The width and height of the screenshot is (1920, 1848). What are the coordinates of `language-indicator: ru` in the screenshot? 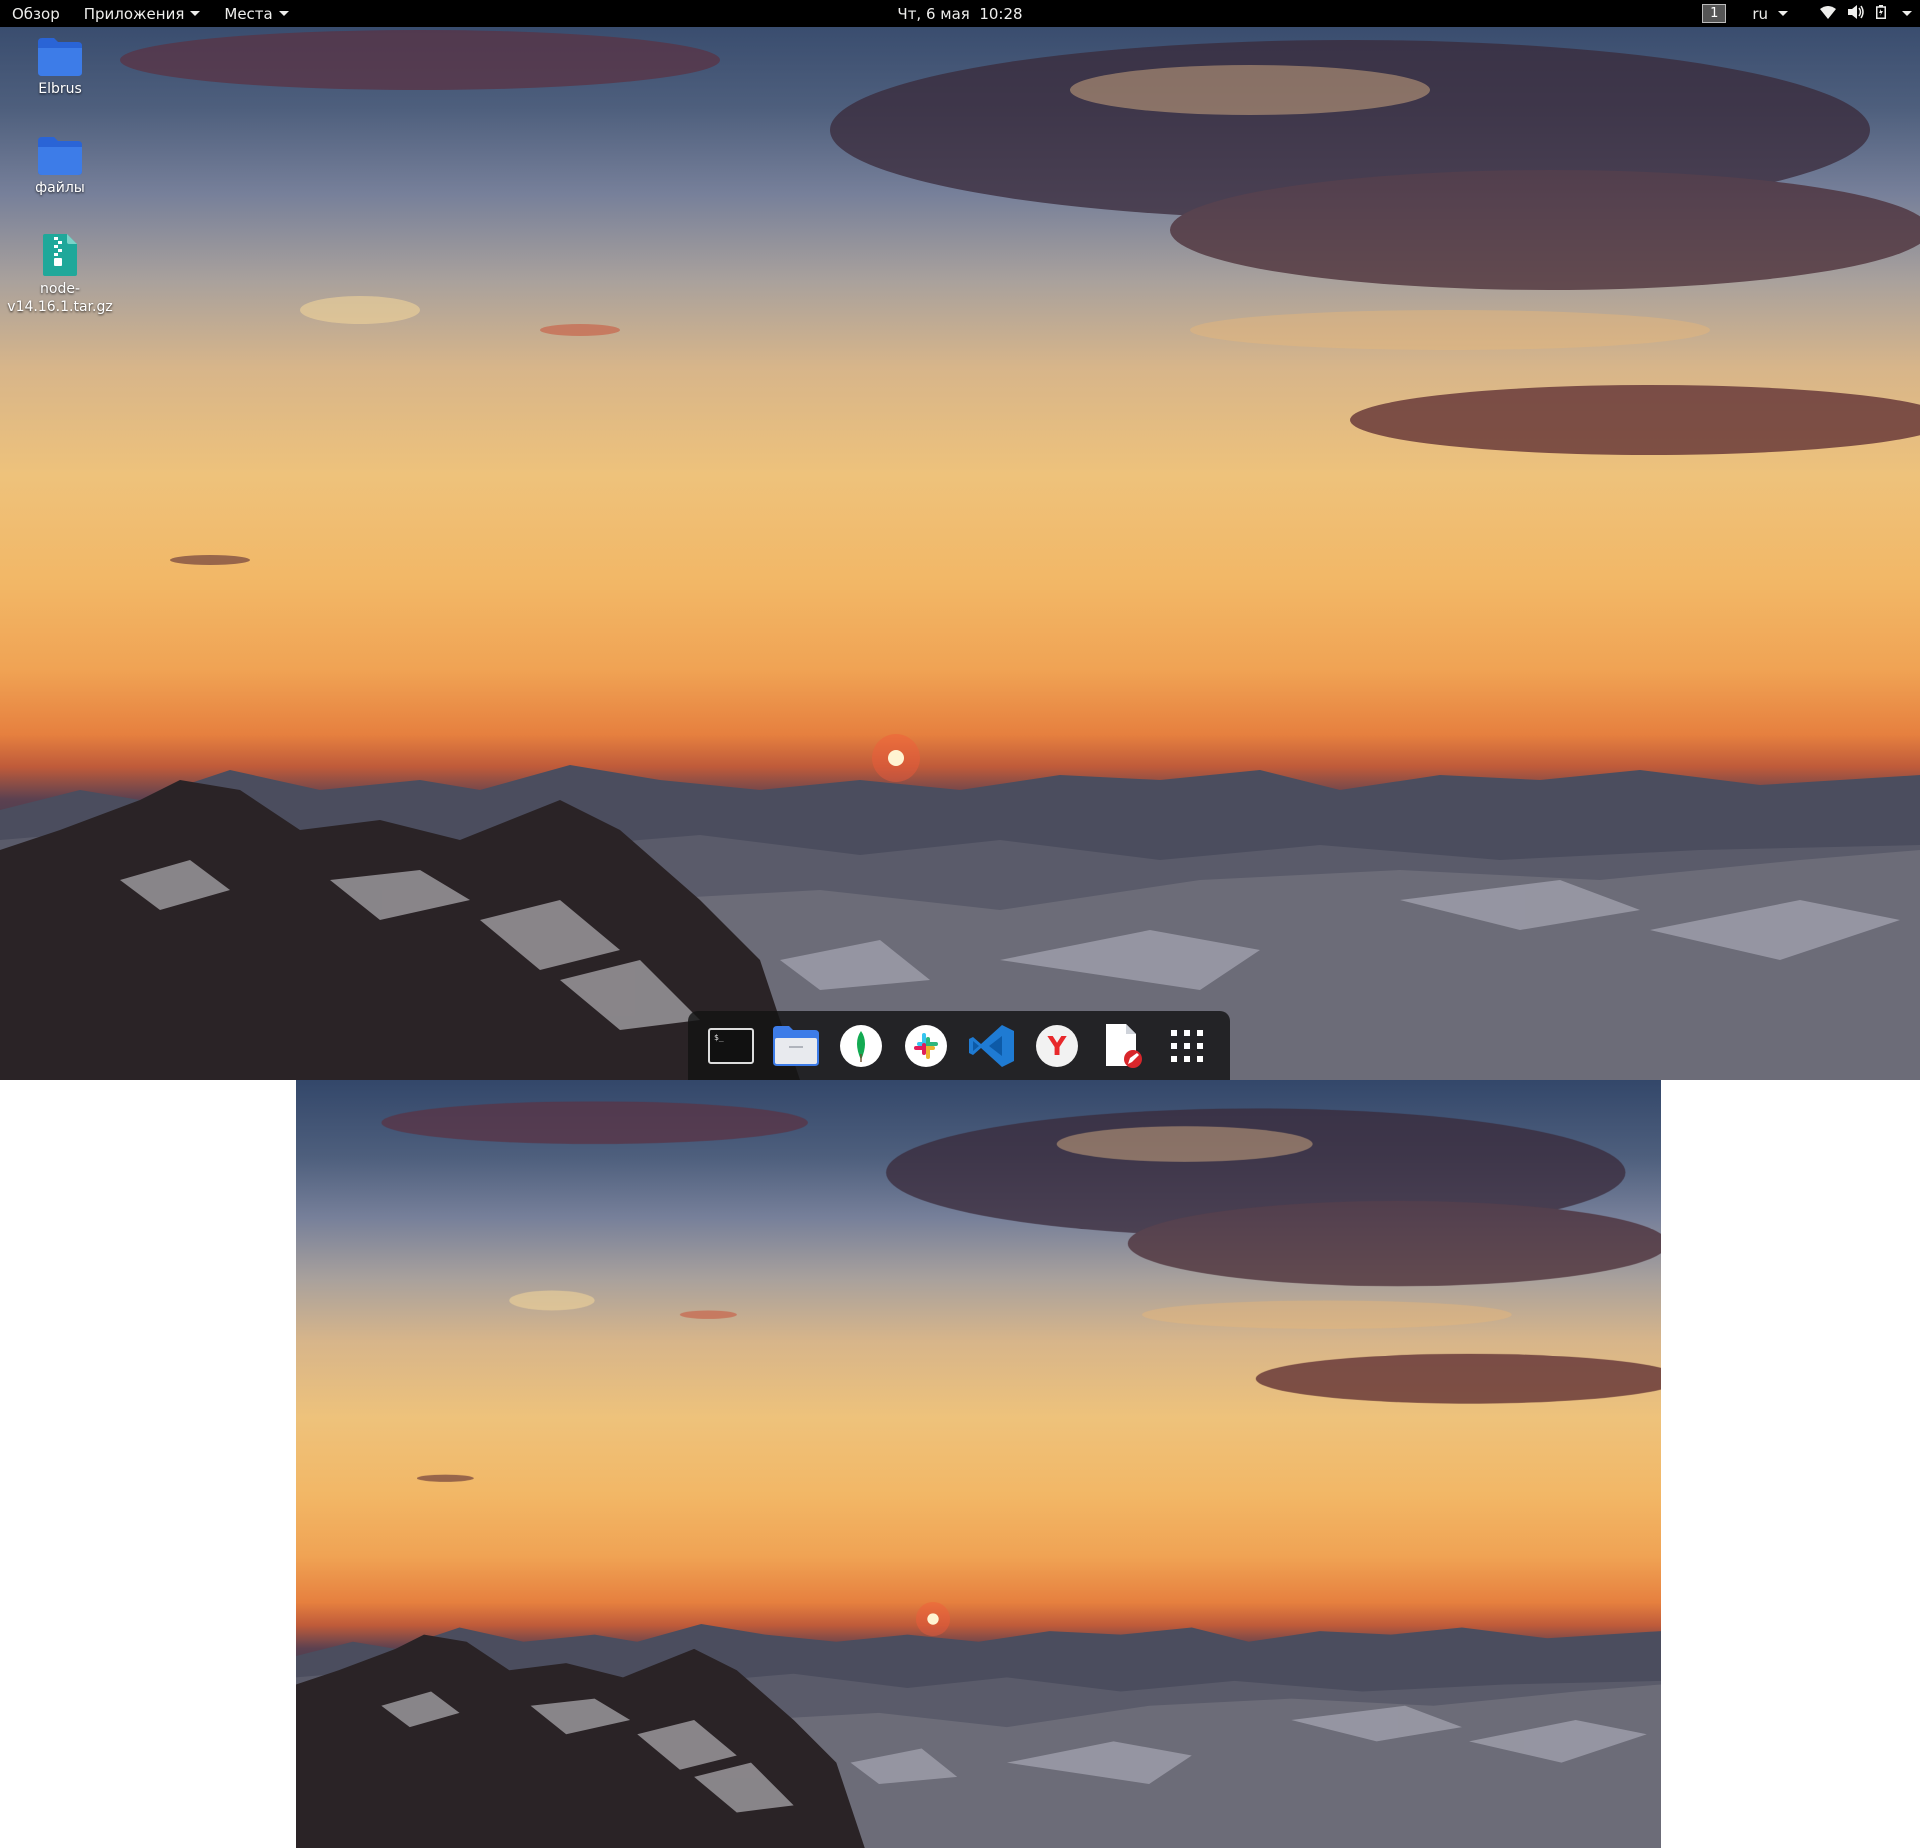 It's located at (1770, 14).